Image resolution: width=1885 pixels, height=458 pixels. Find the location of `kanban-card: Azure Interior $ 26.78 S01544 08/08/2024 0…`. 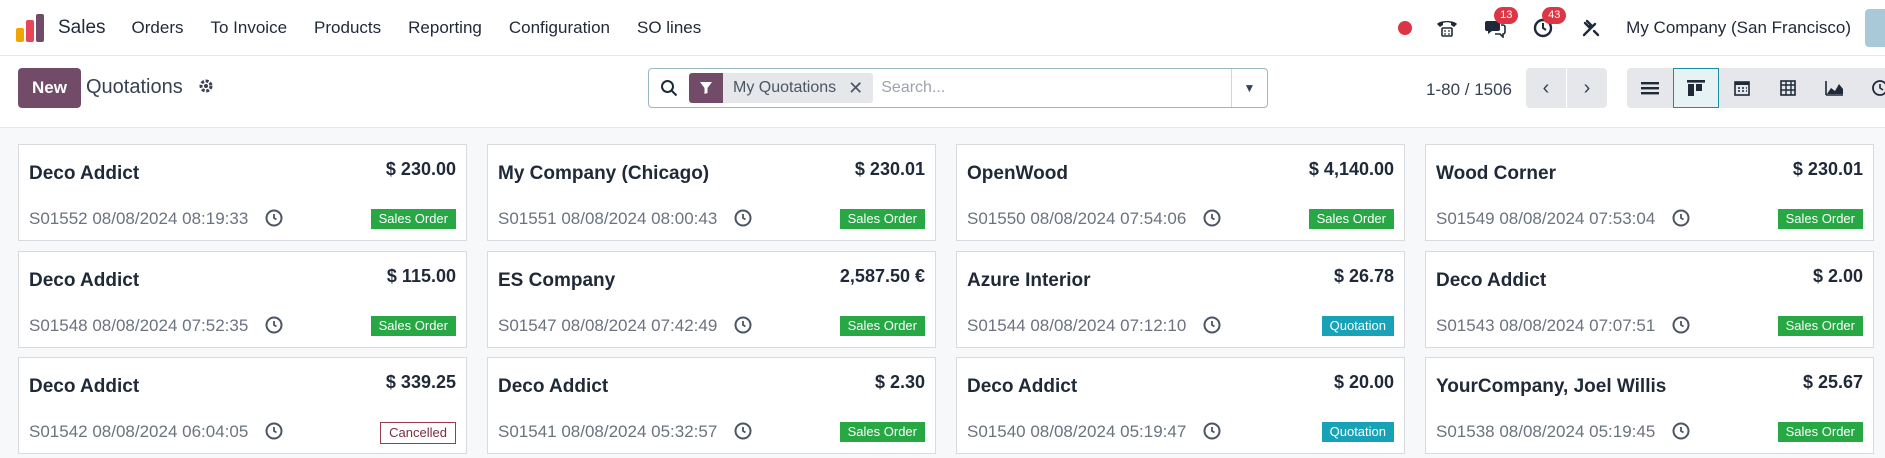

kanban-card: Azure Interior $ 26.78 S01544 08/08/2024 0… is located at coordinates (1180, 299).